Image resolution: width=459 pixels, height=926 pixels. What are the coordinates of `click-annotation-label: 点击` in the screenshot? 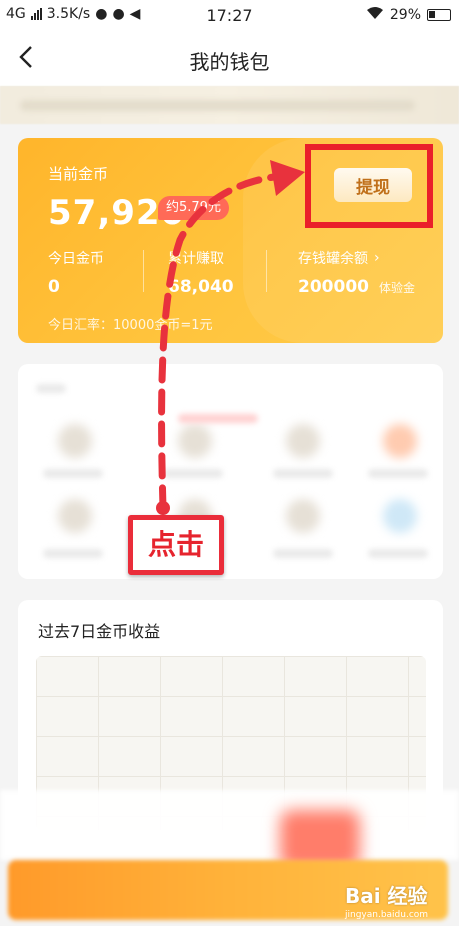 It's located at (176, 545).